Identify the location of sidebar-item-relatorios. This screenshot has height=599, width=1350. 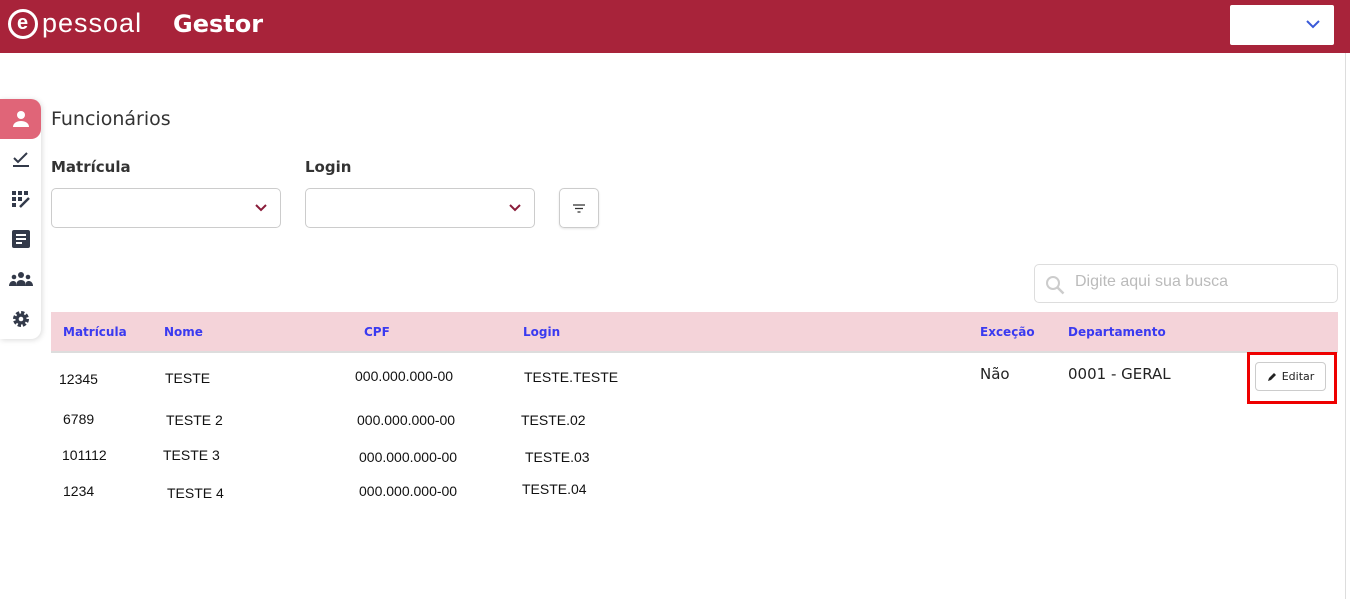
(20, 239).